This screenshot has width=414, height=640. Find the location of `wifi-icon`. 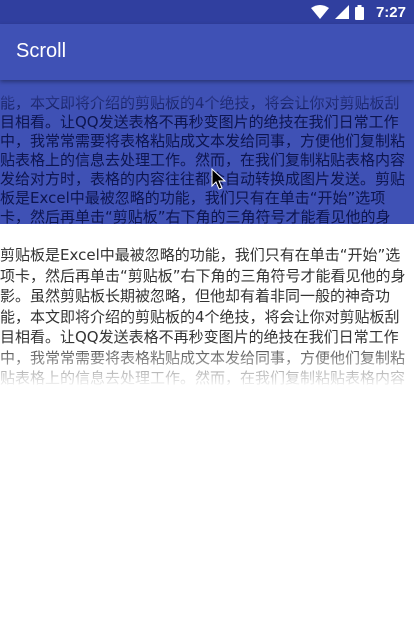

wifi-icon is located at coordinates (319, 12).